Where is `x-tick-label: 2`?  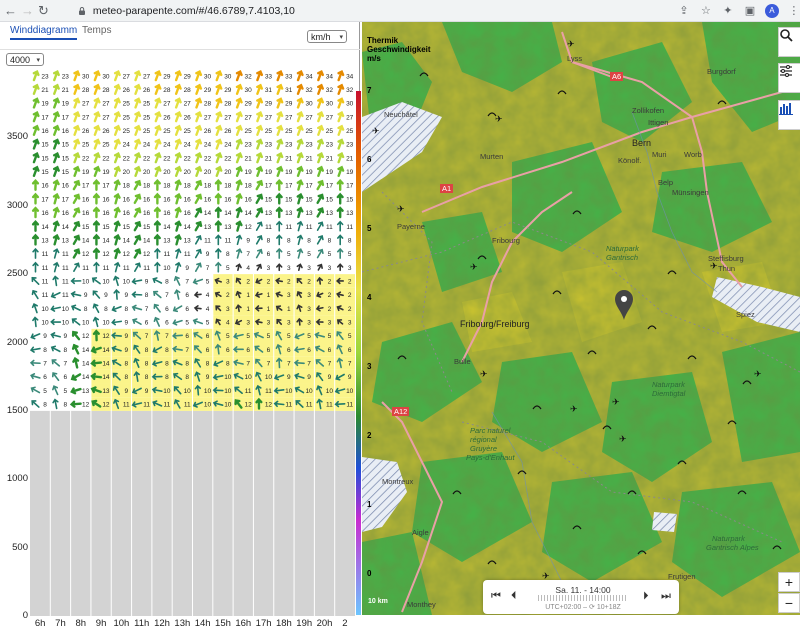
x-tick-label: 2 is located at coordinates (345, 623).